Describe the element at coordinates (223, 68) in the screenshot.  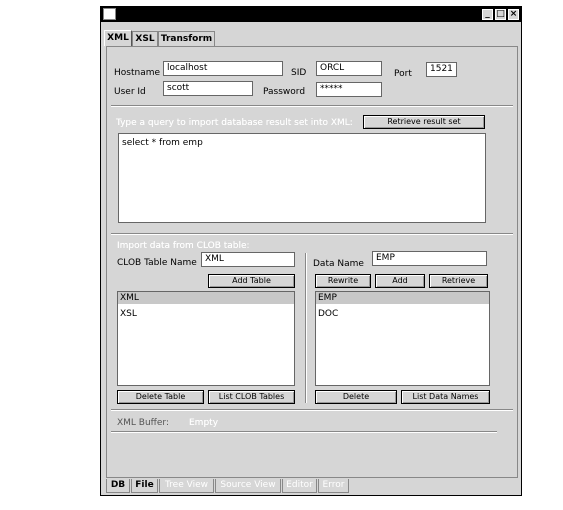
I see `hostname-field: localhost` at that location.